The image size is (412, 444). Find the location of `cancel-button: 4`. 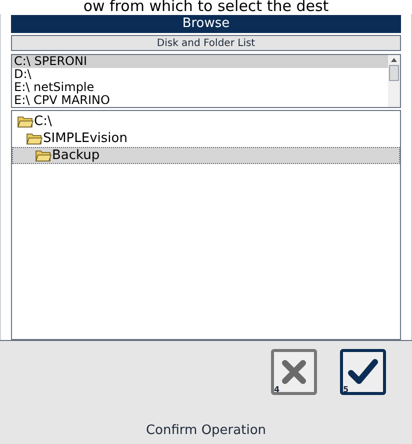

cancel-button: 4 is located at coordinates (294, 372).